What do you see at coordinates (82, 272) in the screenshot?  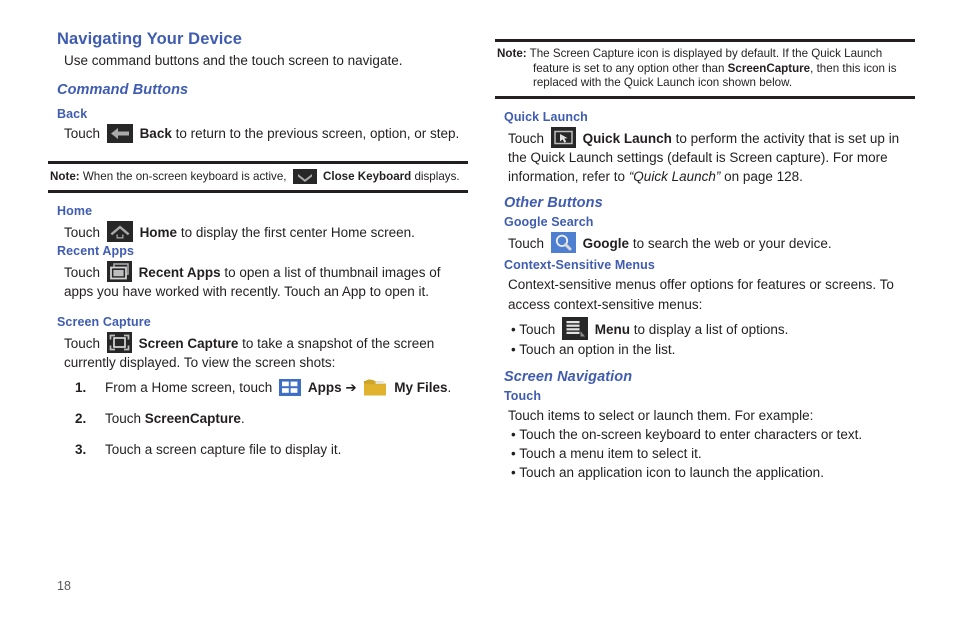 I see `recent-apps-touch-label: Touch` at bounding box center [82, 272].